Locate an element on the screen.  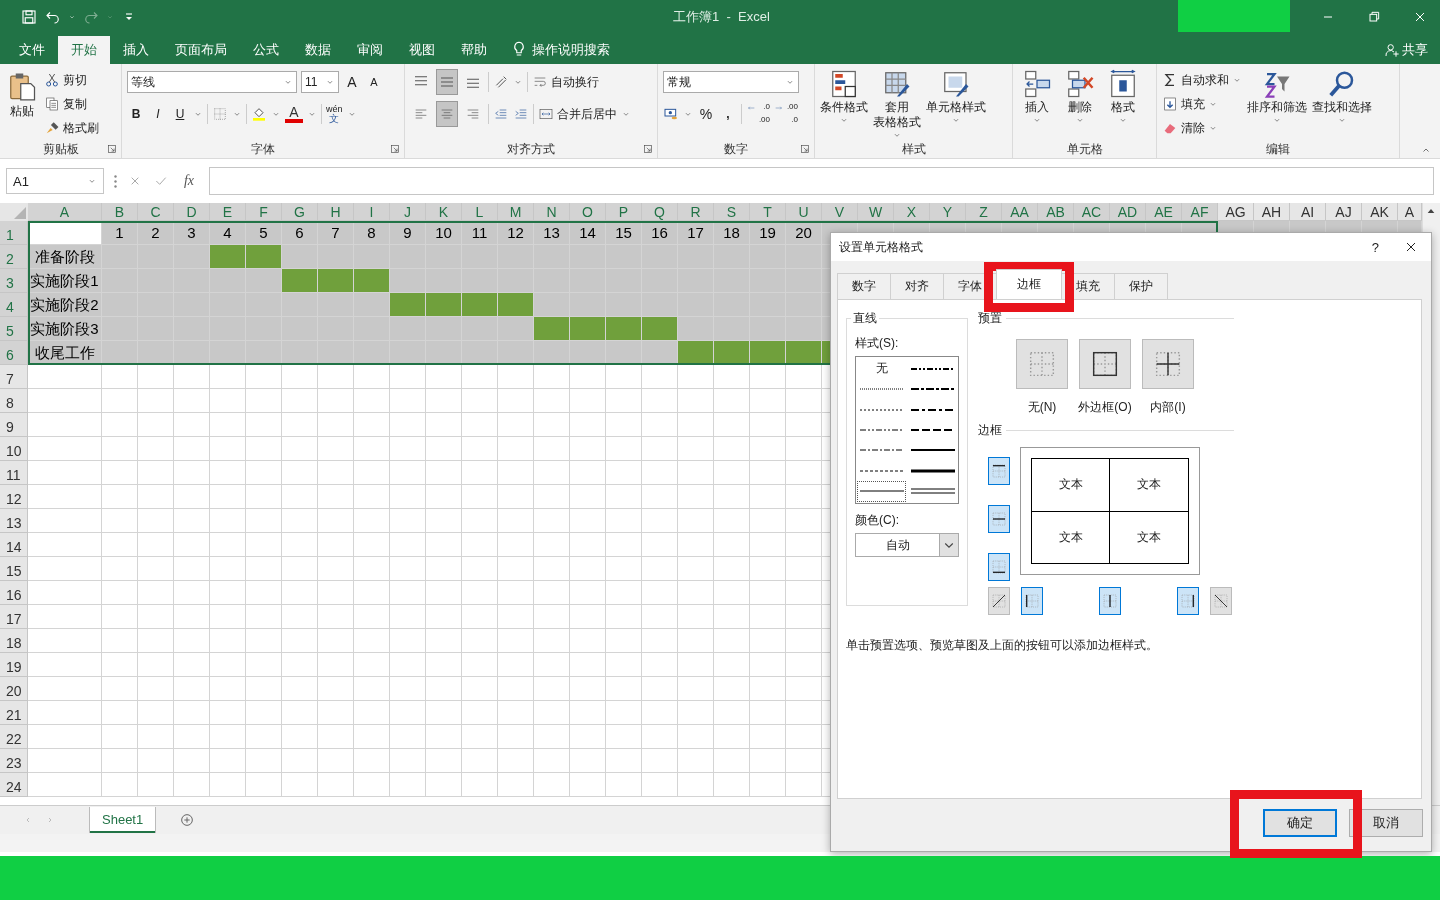
line-style-option: 无 is located at coordinates (881, 369).